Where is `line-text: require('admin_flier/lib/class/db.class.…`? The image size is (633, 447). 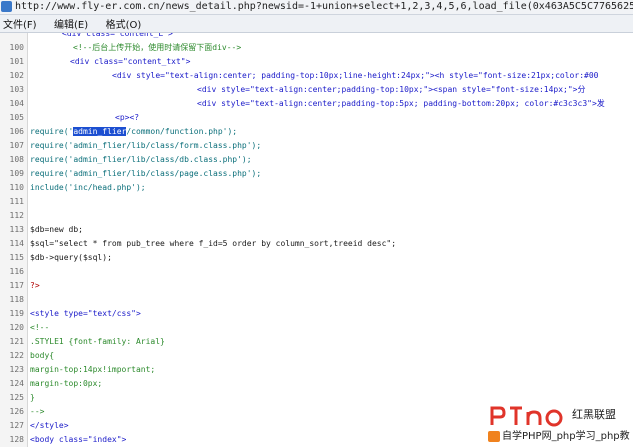
line-text: require('admin_flier/lib/class/db.class.… is located at coordinates (141, 159).